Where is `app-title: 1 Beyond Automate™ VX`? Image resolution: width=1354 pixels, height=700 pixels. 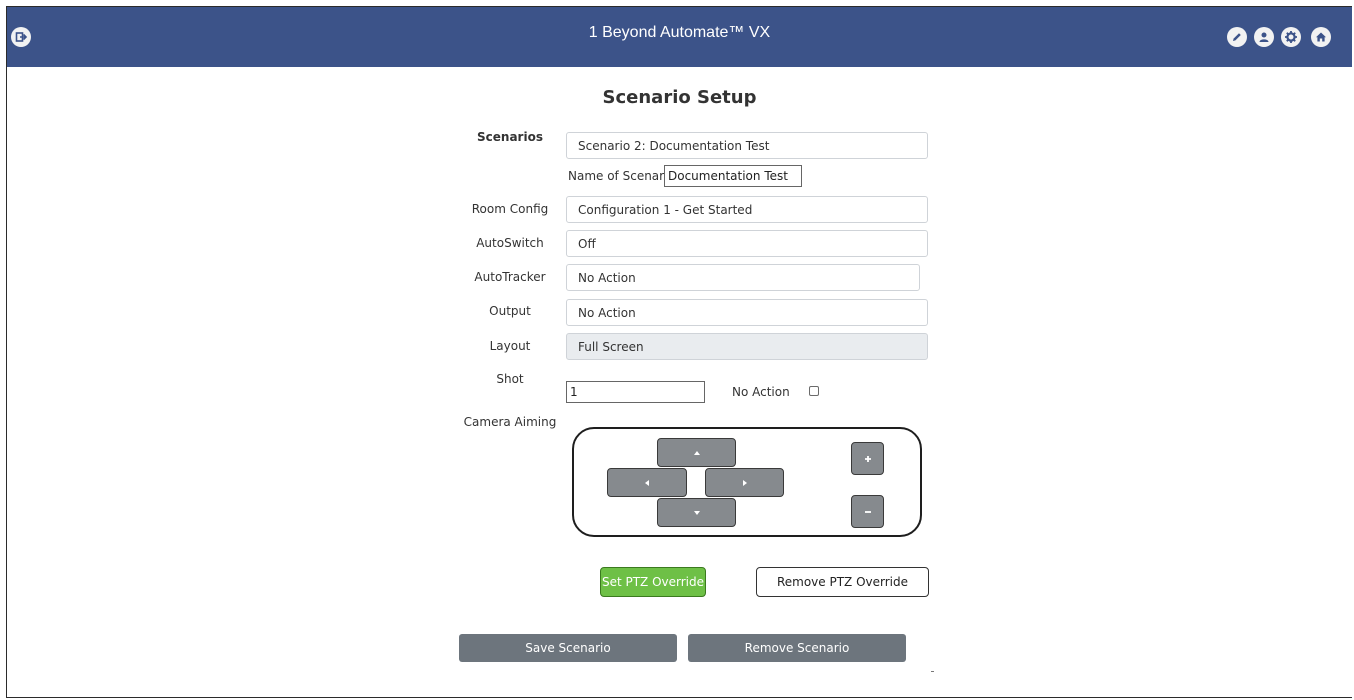 app-title: 1 Beyond Automate™ VX is located at coordinates (679, 32).